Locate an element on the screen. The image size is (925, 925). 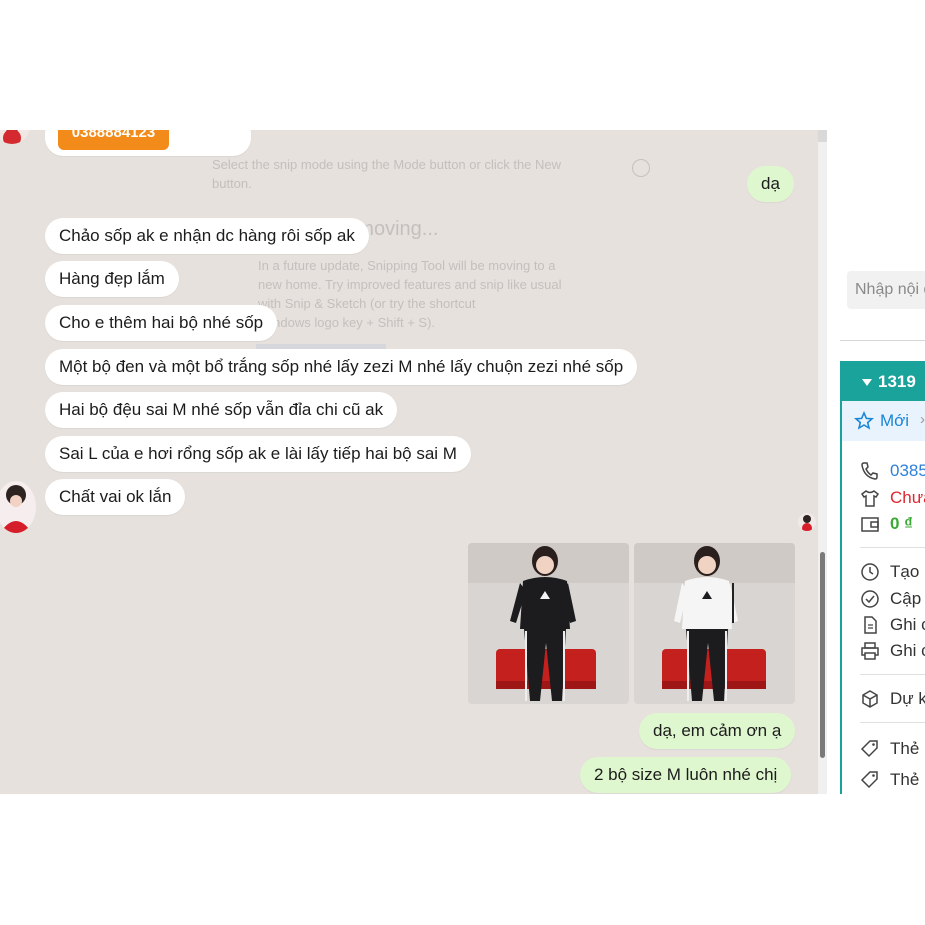
customer-avatar-top is located at coordinates (15, 137).